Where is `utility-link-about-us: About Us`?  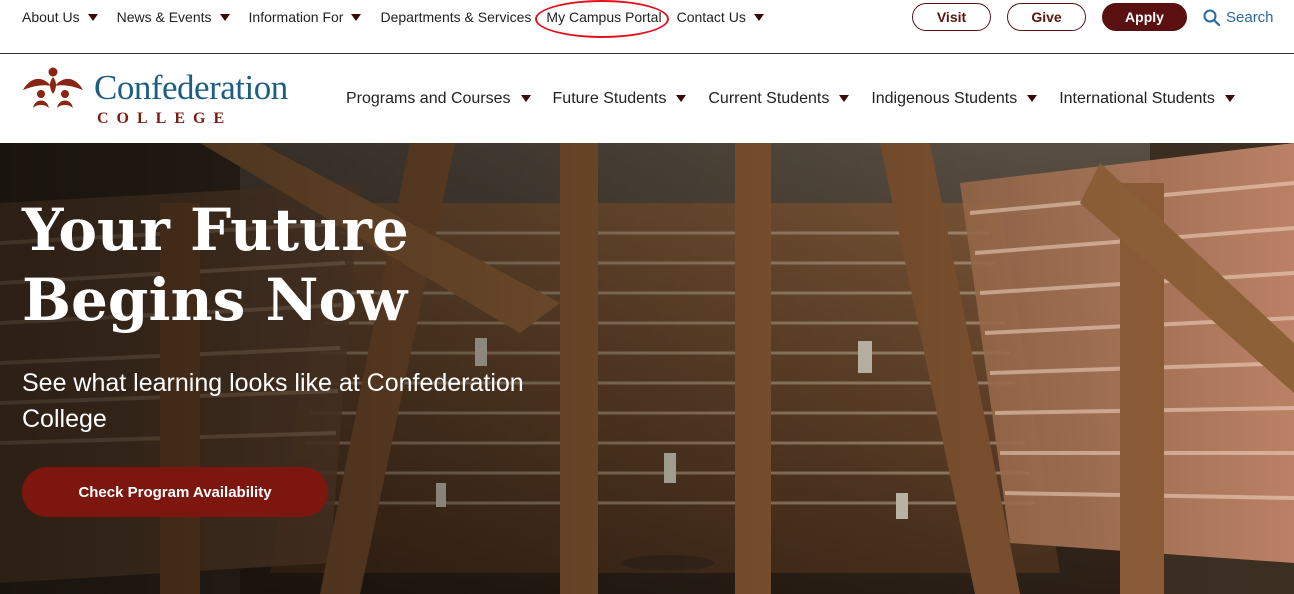 utility-link-about-us: About Us is located at coordinates (60, 17).